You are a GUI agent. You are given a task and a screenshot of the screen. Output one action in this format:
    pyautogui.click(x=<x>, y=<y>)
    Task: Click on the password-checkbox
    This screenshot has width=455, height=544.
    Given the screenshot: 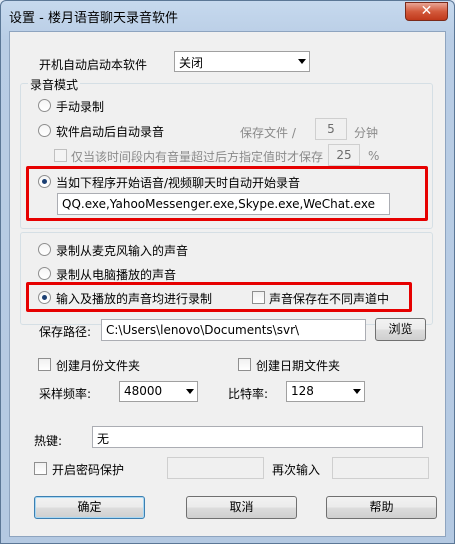 What is the action you would take?
    pyautogui.click(x=40, y=468)
    